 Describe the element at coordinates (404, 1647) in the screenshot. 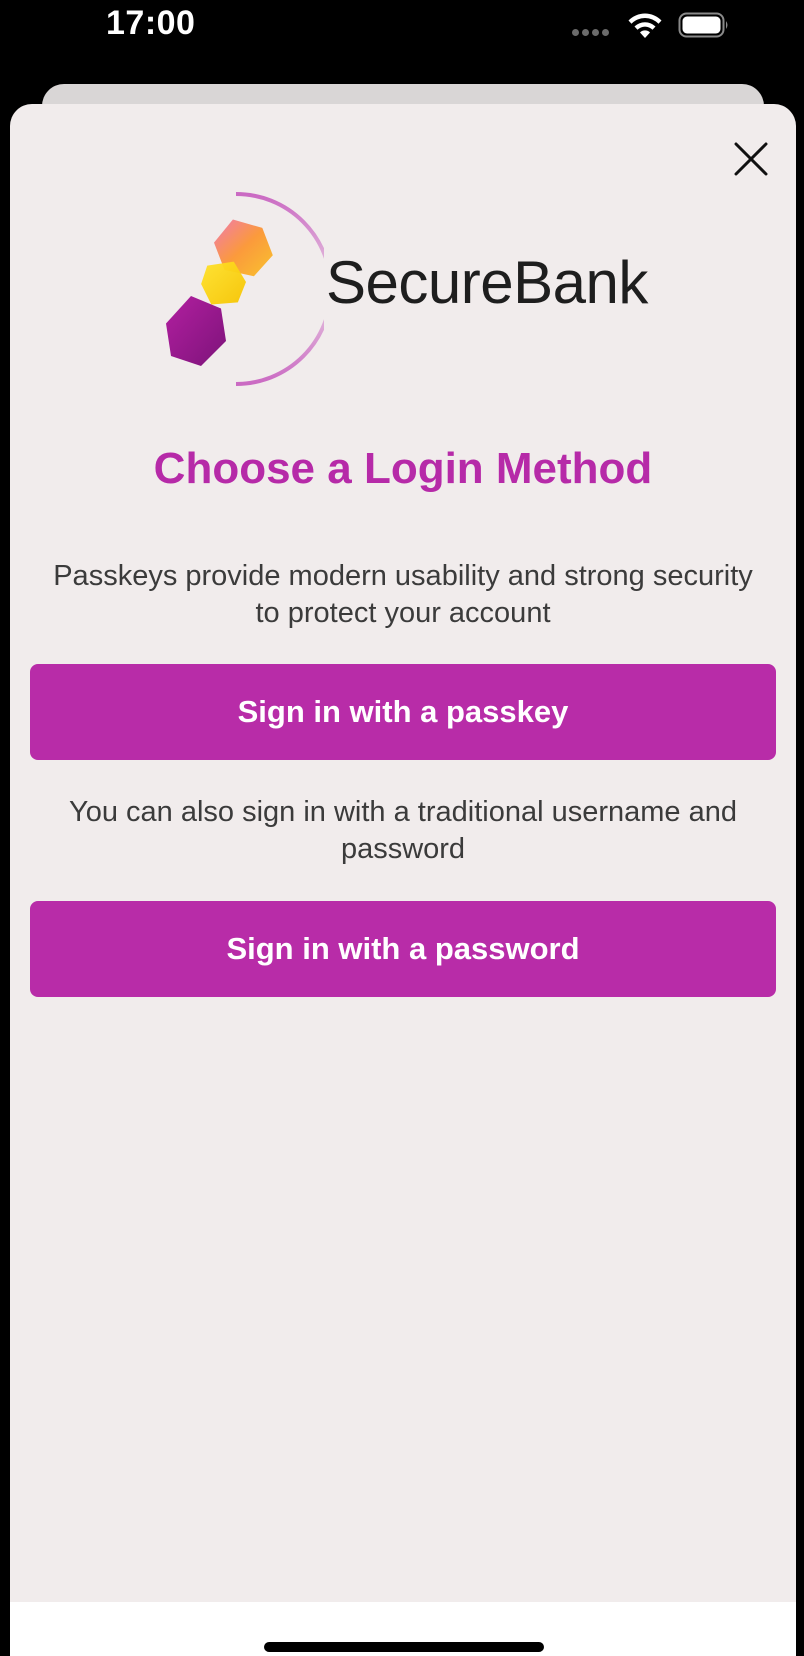

I see `home-indicator` at that location.